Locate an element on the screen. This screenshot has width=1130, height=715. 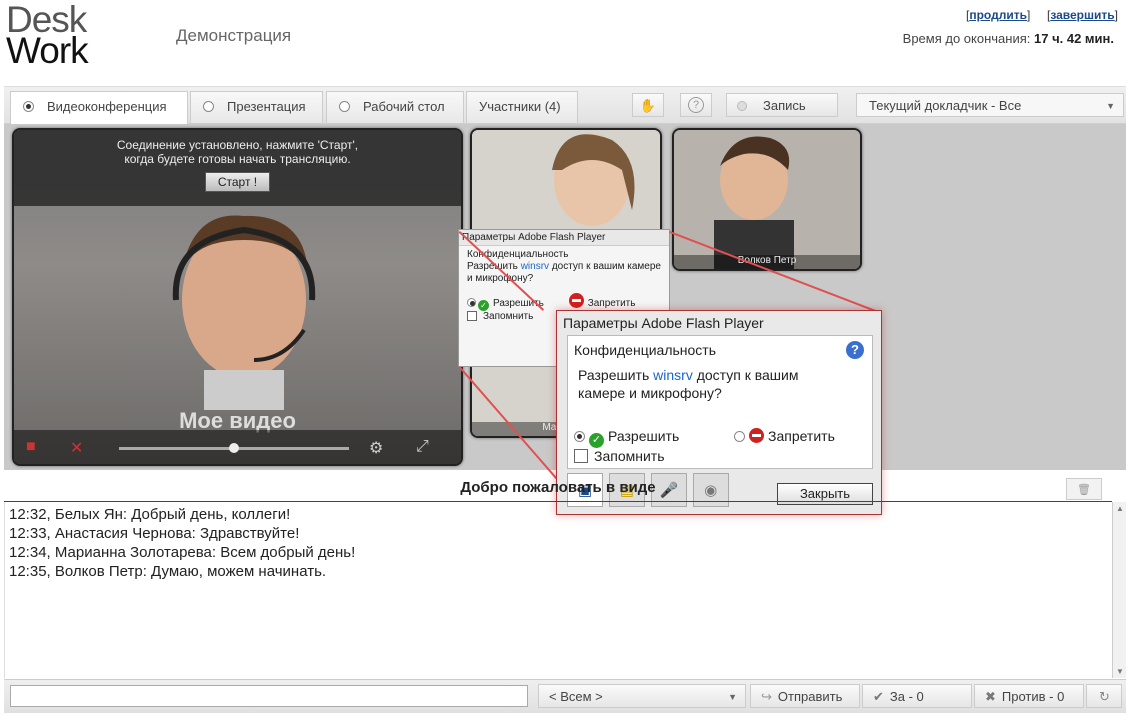
trash-icon: 🗑 is located at coordinates (1084, 490).